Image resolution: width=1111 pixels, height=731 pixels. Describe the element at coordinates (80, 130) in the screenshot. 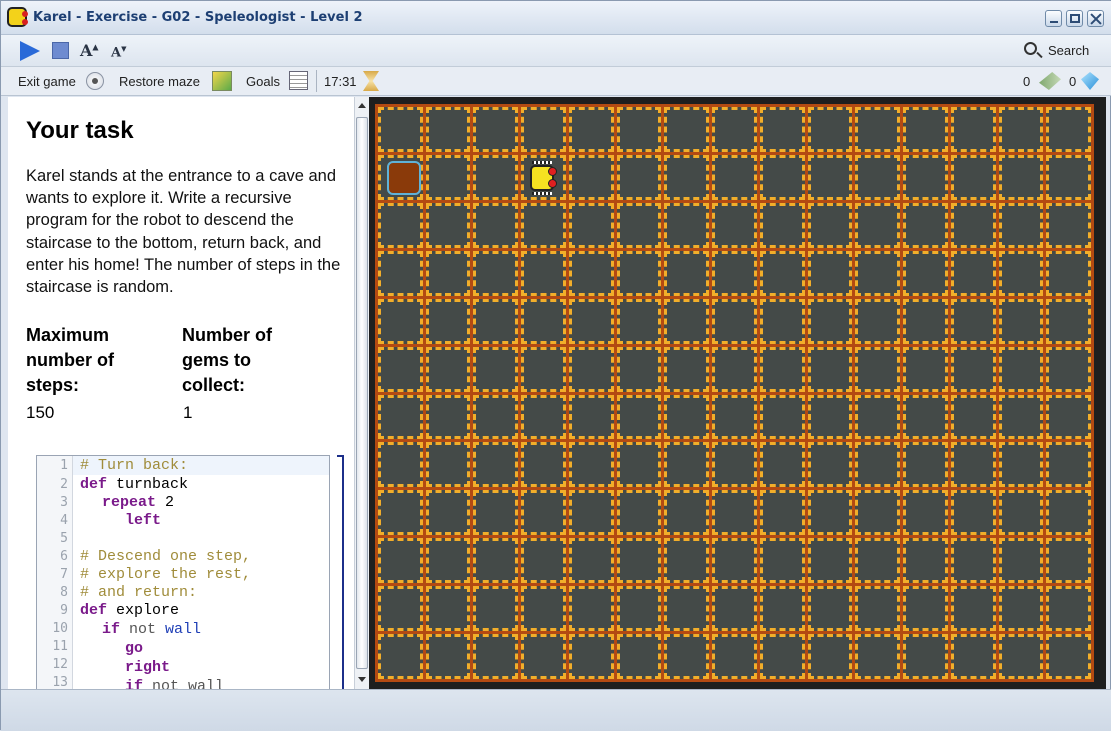

I see `task-title: Your task` at that location.